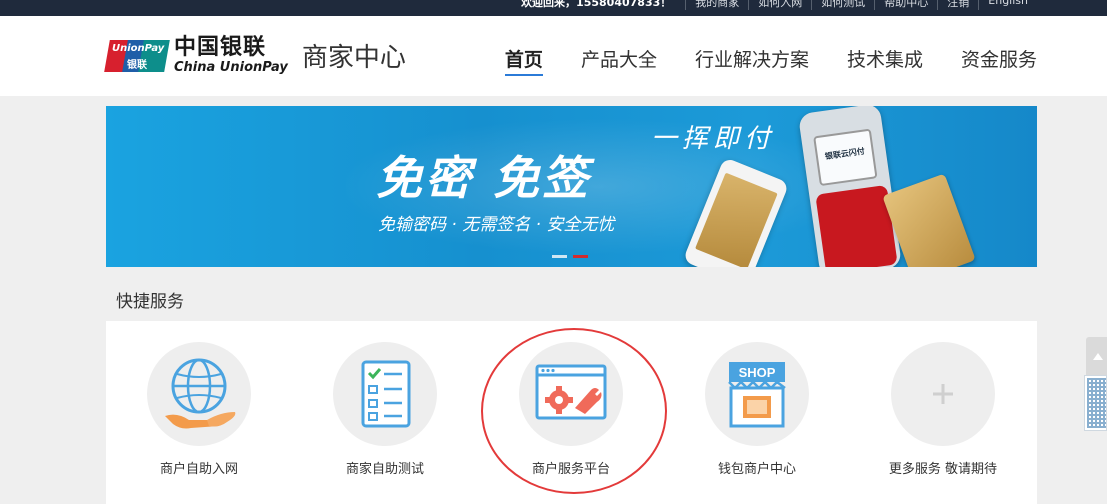 This screenshot has height=504, width=1107. What do you see at coordinates (198, 469) in the screenshot?
I see `service-label: 商户自助入网` at bounding box center [198, 469].